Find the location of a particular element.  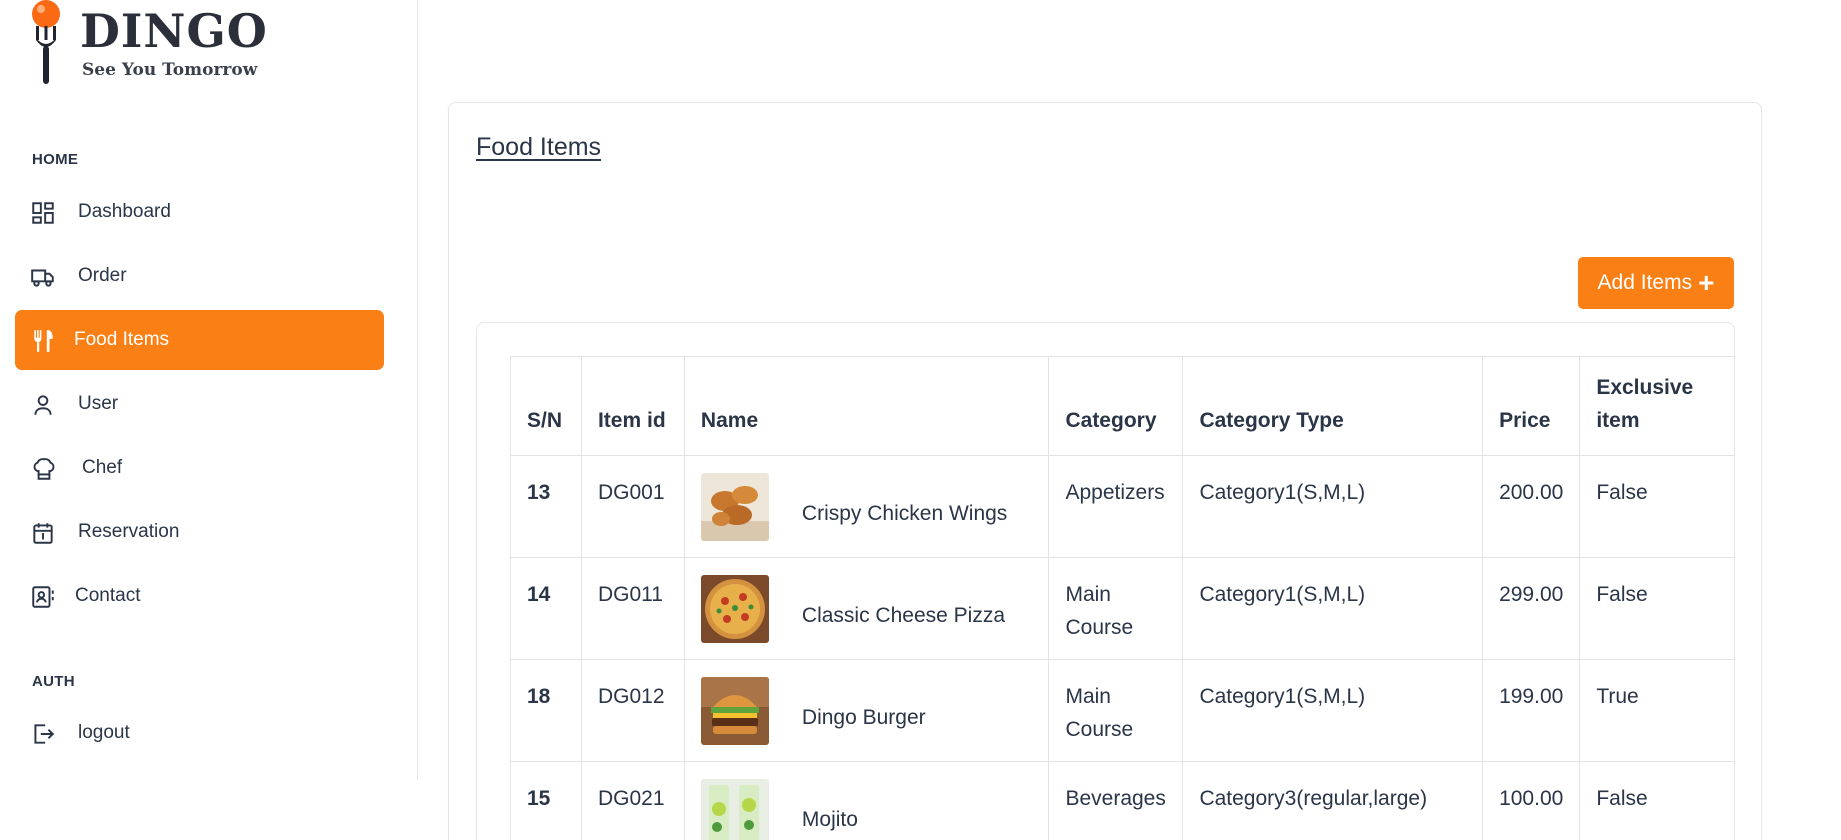

column-header-price: Price is located at coordinates (1531, 406).